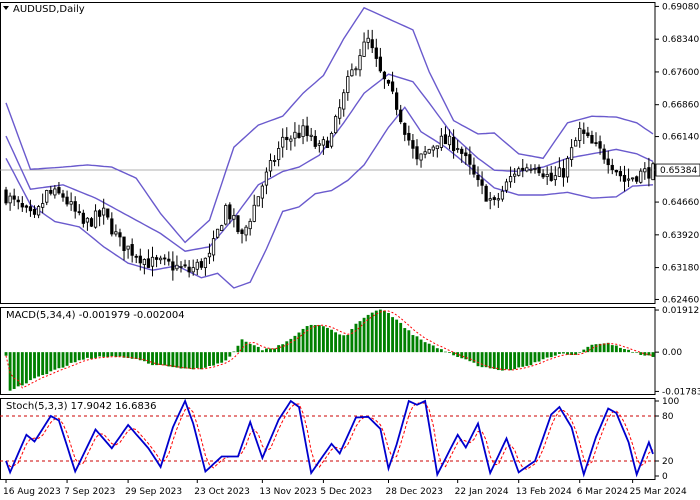  What do you see at coordinates (6, 8) in the screenshot?
I see `chevron-down-icon` at bounding box center [6, 8].